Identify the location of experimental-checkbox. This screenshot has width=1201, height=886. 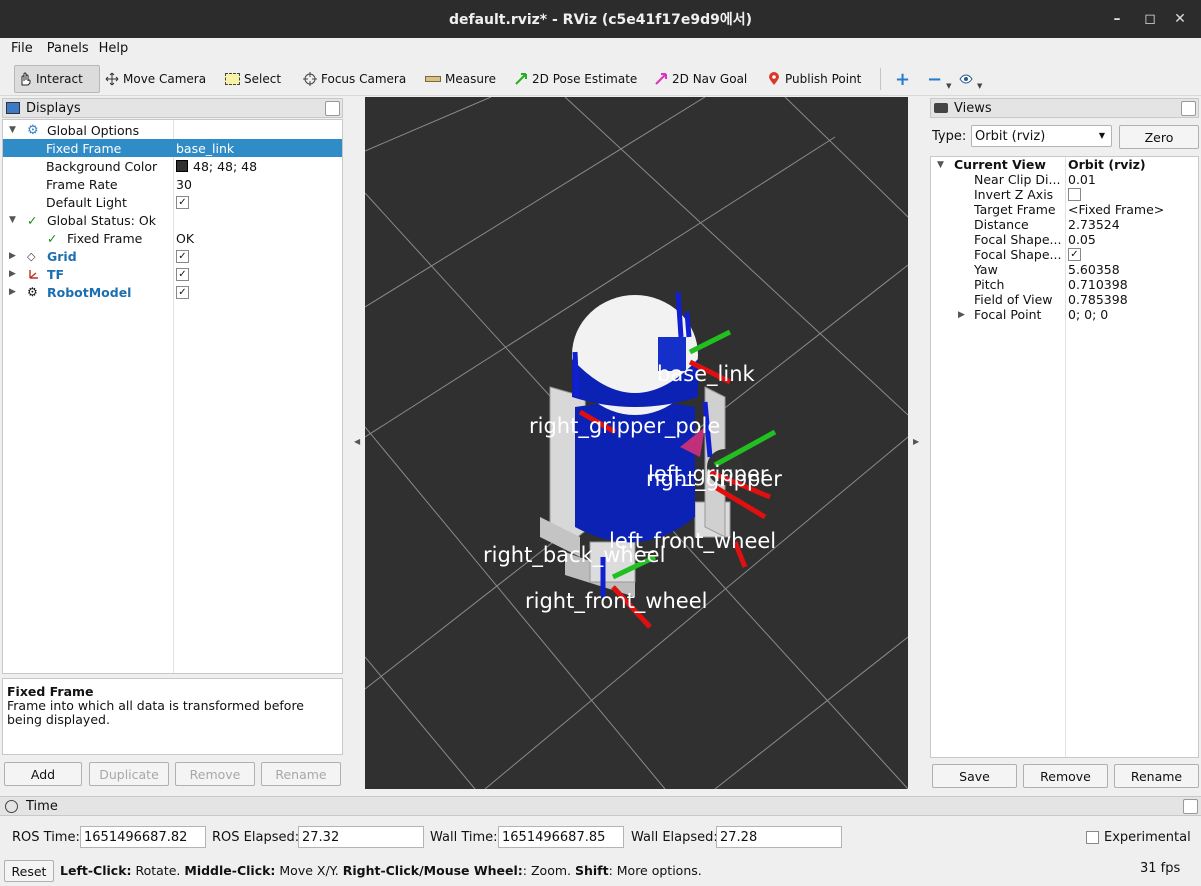
(1092, 837).